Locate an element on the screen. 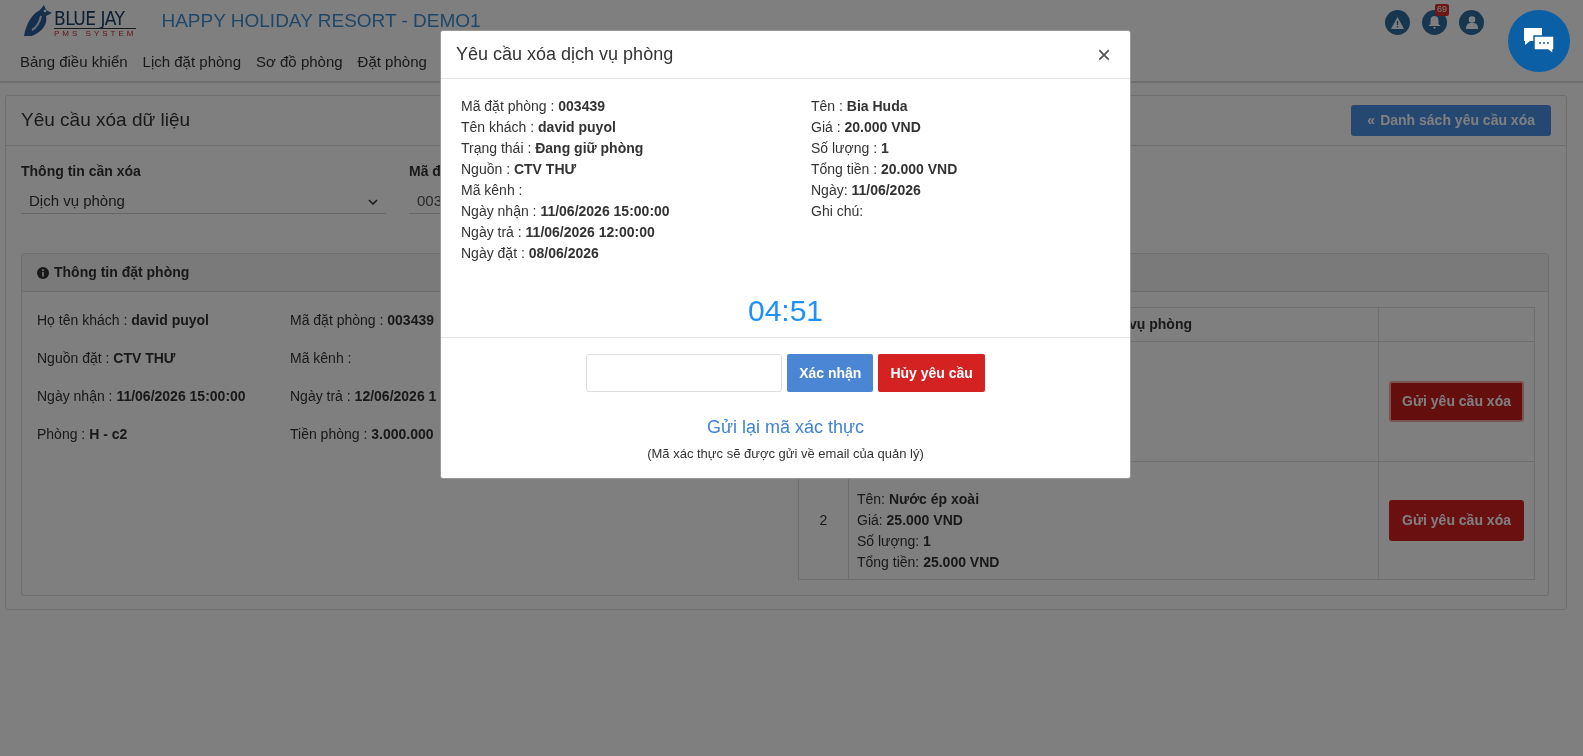  alert-button is located at coordinates (1397, 22).